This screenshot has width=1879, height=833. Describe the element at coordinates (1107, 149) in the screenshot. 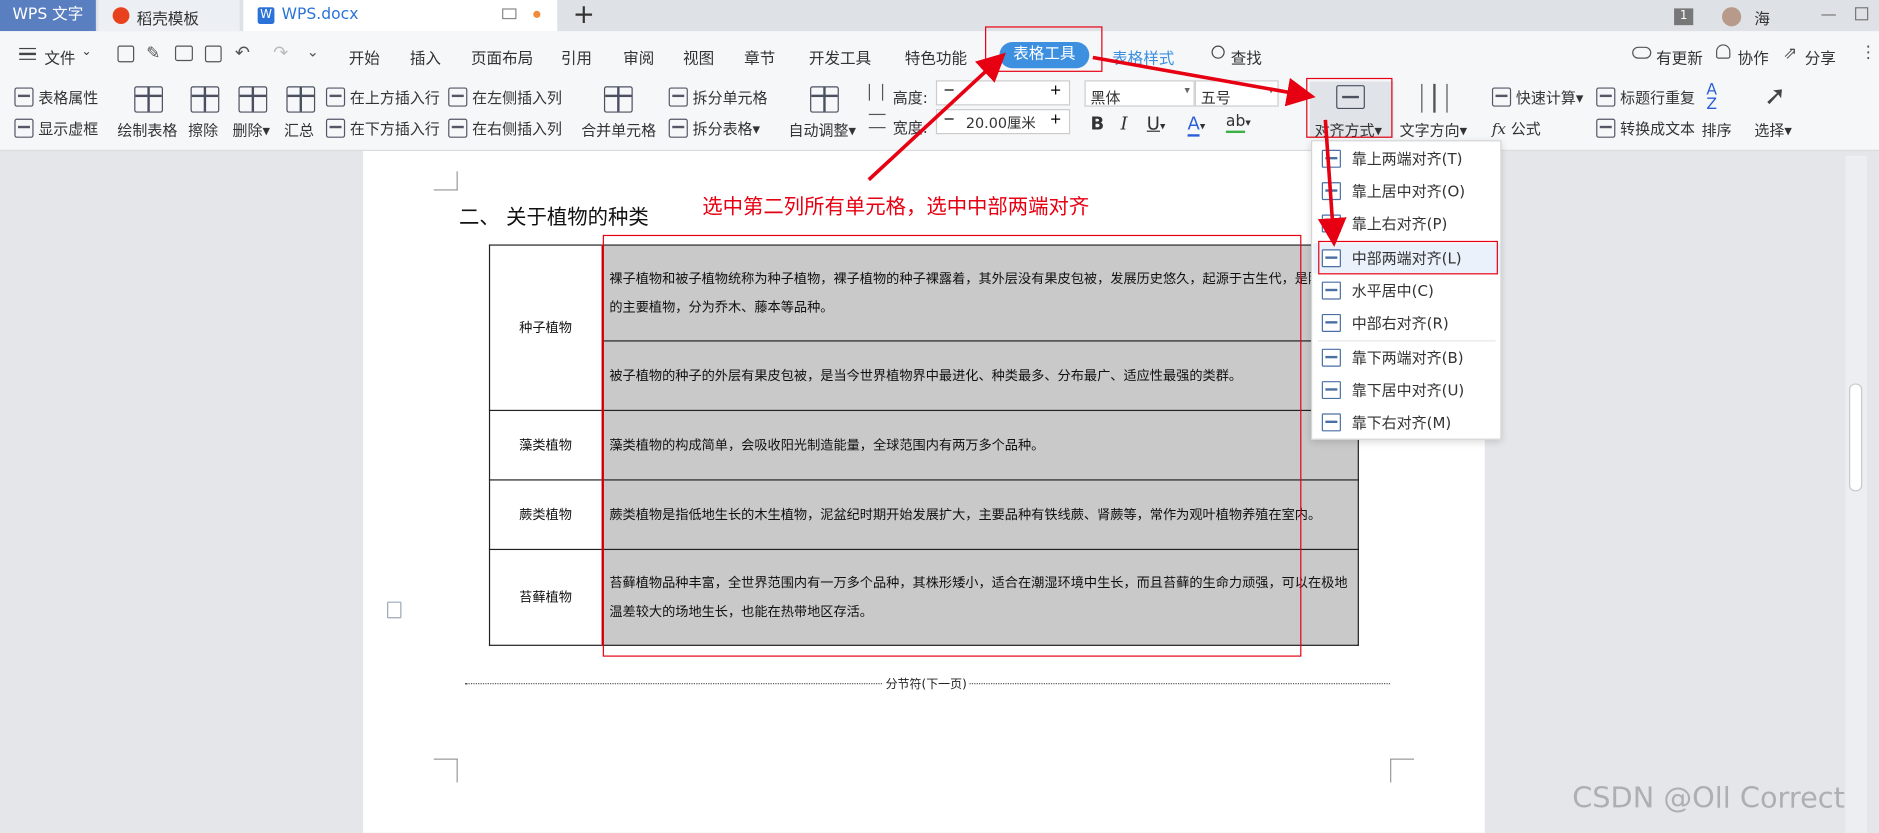

I see `annotation-arrows` at that location.